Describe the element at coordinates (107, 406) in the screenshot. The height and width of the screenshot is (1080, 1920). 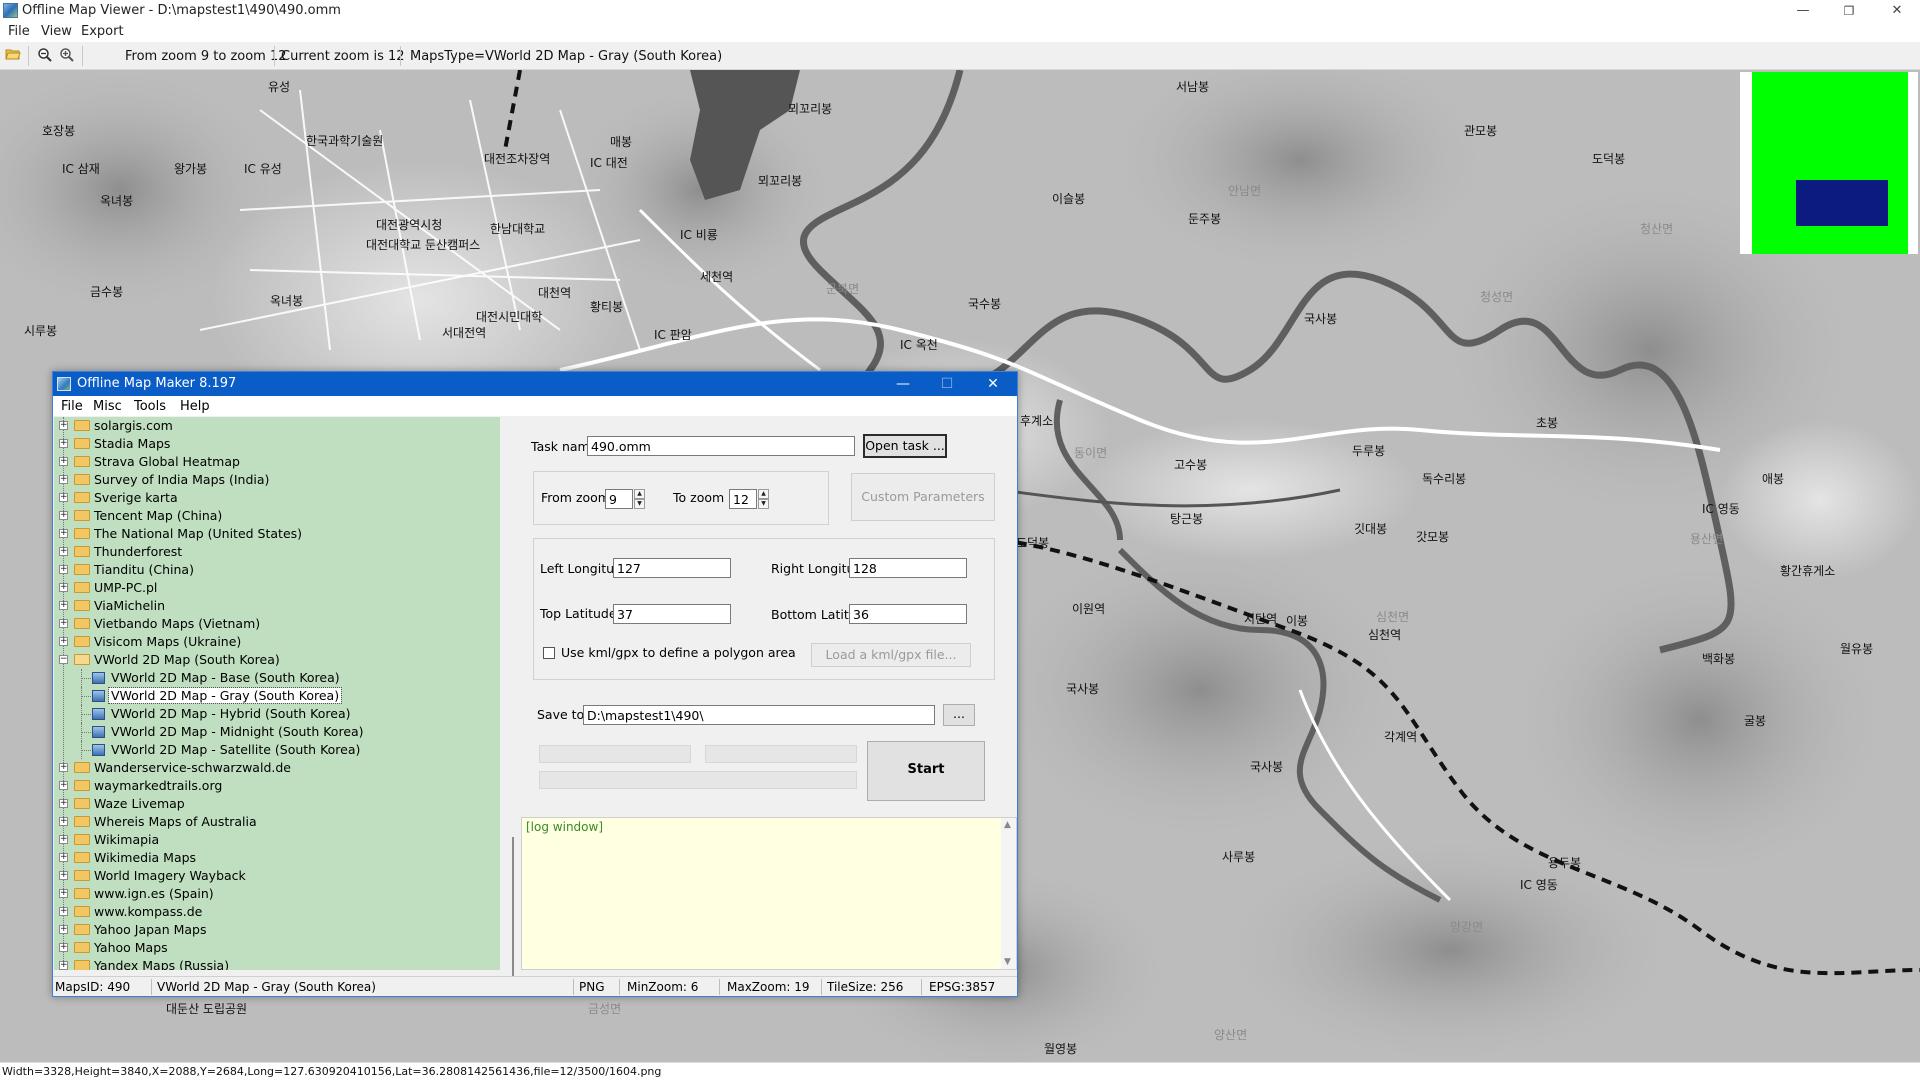
I see `dialog-menu-misc: Misc` at that location.